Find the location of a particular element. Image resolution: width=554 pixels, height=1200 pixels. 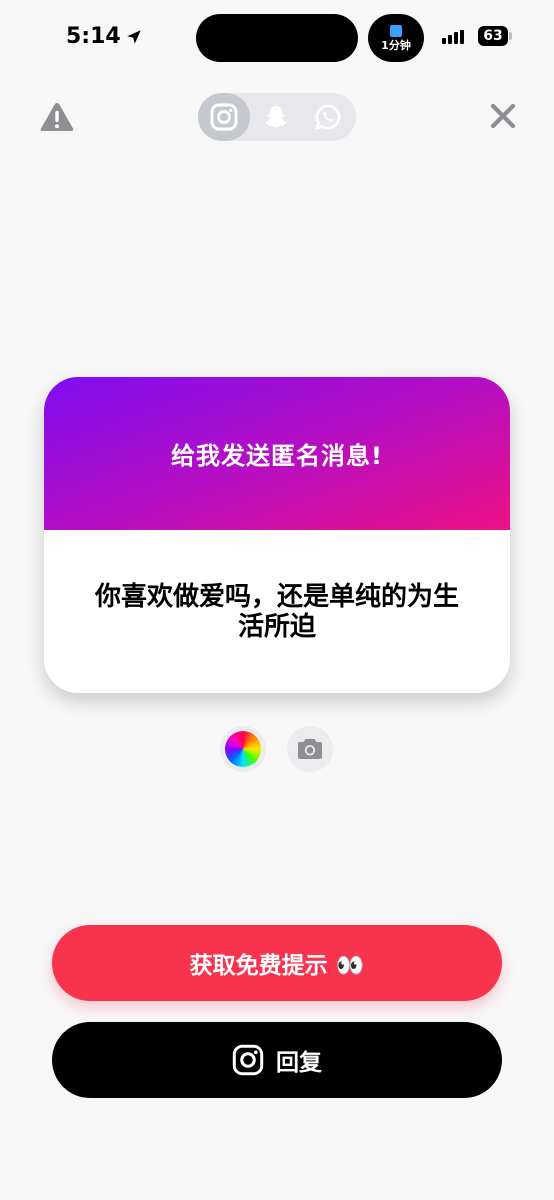

camera-icon is located at coordinates (310, 749).